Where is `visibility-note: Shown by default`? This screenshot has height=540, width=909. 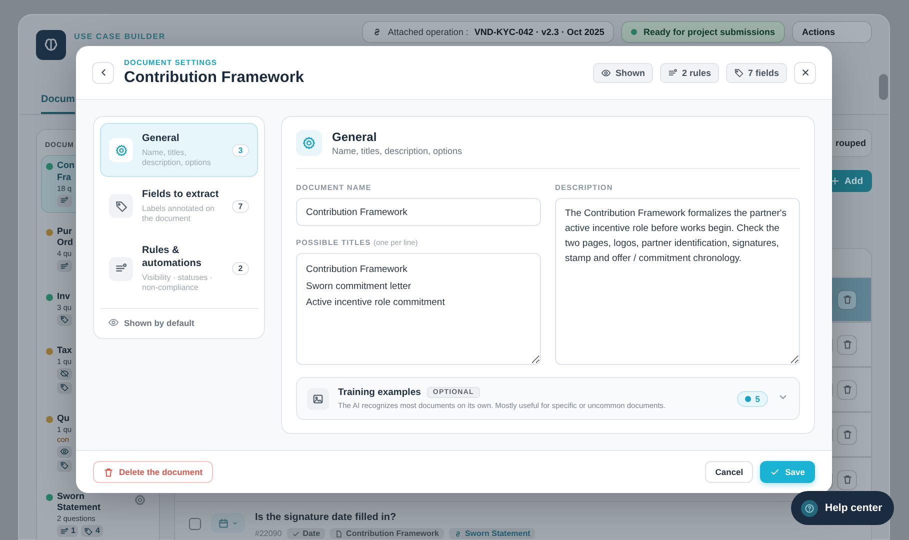
visibility-note: Shown by default is located at coordinates (159, 323).